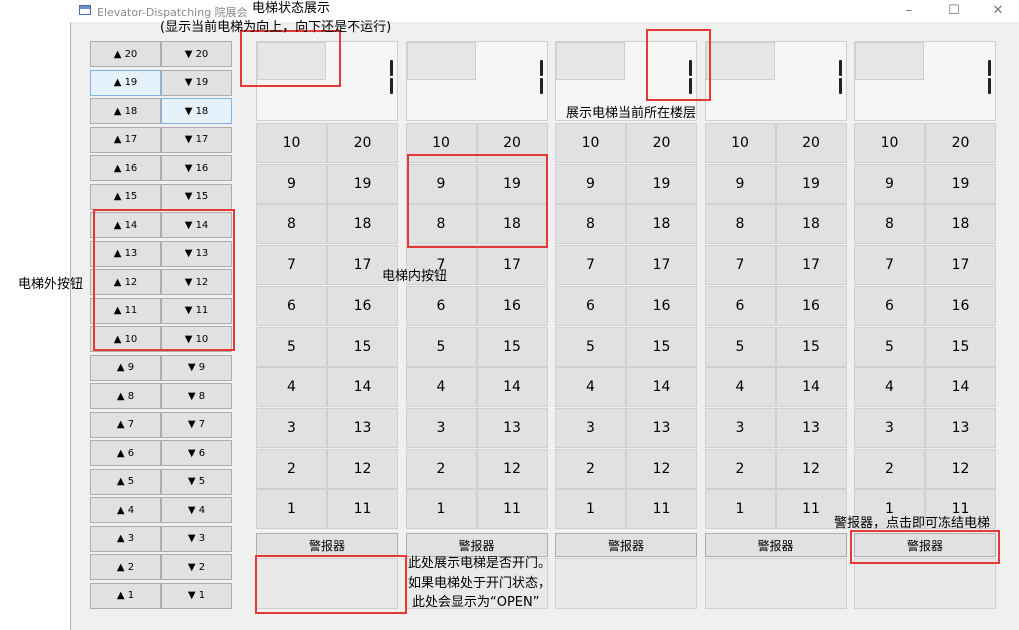 The height and width of the screenshot is (630, 1019). I want to click on outside-up-button-9: ▲ 9, so click(125, 367).